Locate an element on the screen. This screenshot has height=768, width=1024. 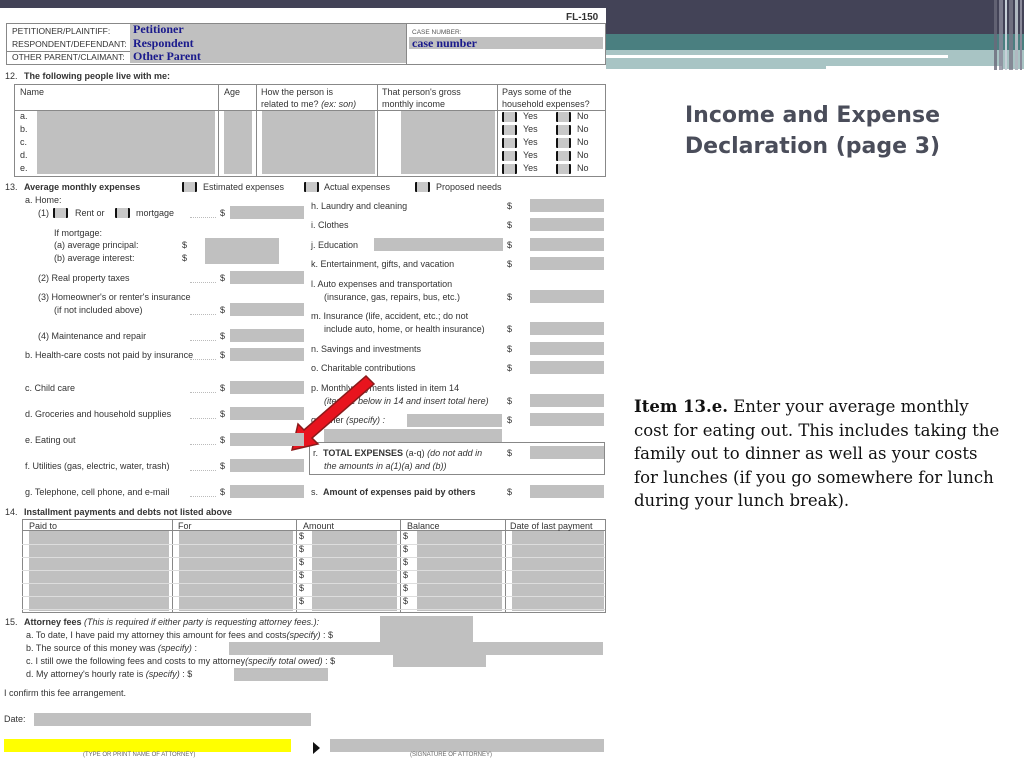
age-fields is located at coordinates (238, 142).